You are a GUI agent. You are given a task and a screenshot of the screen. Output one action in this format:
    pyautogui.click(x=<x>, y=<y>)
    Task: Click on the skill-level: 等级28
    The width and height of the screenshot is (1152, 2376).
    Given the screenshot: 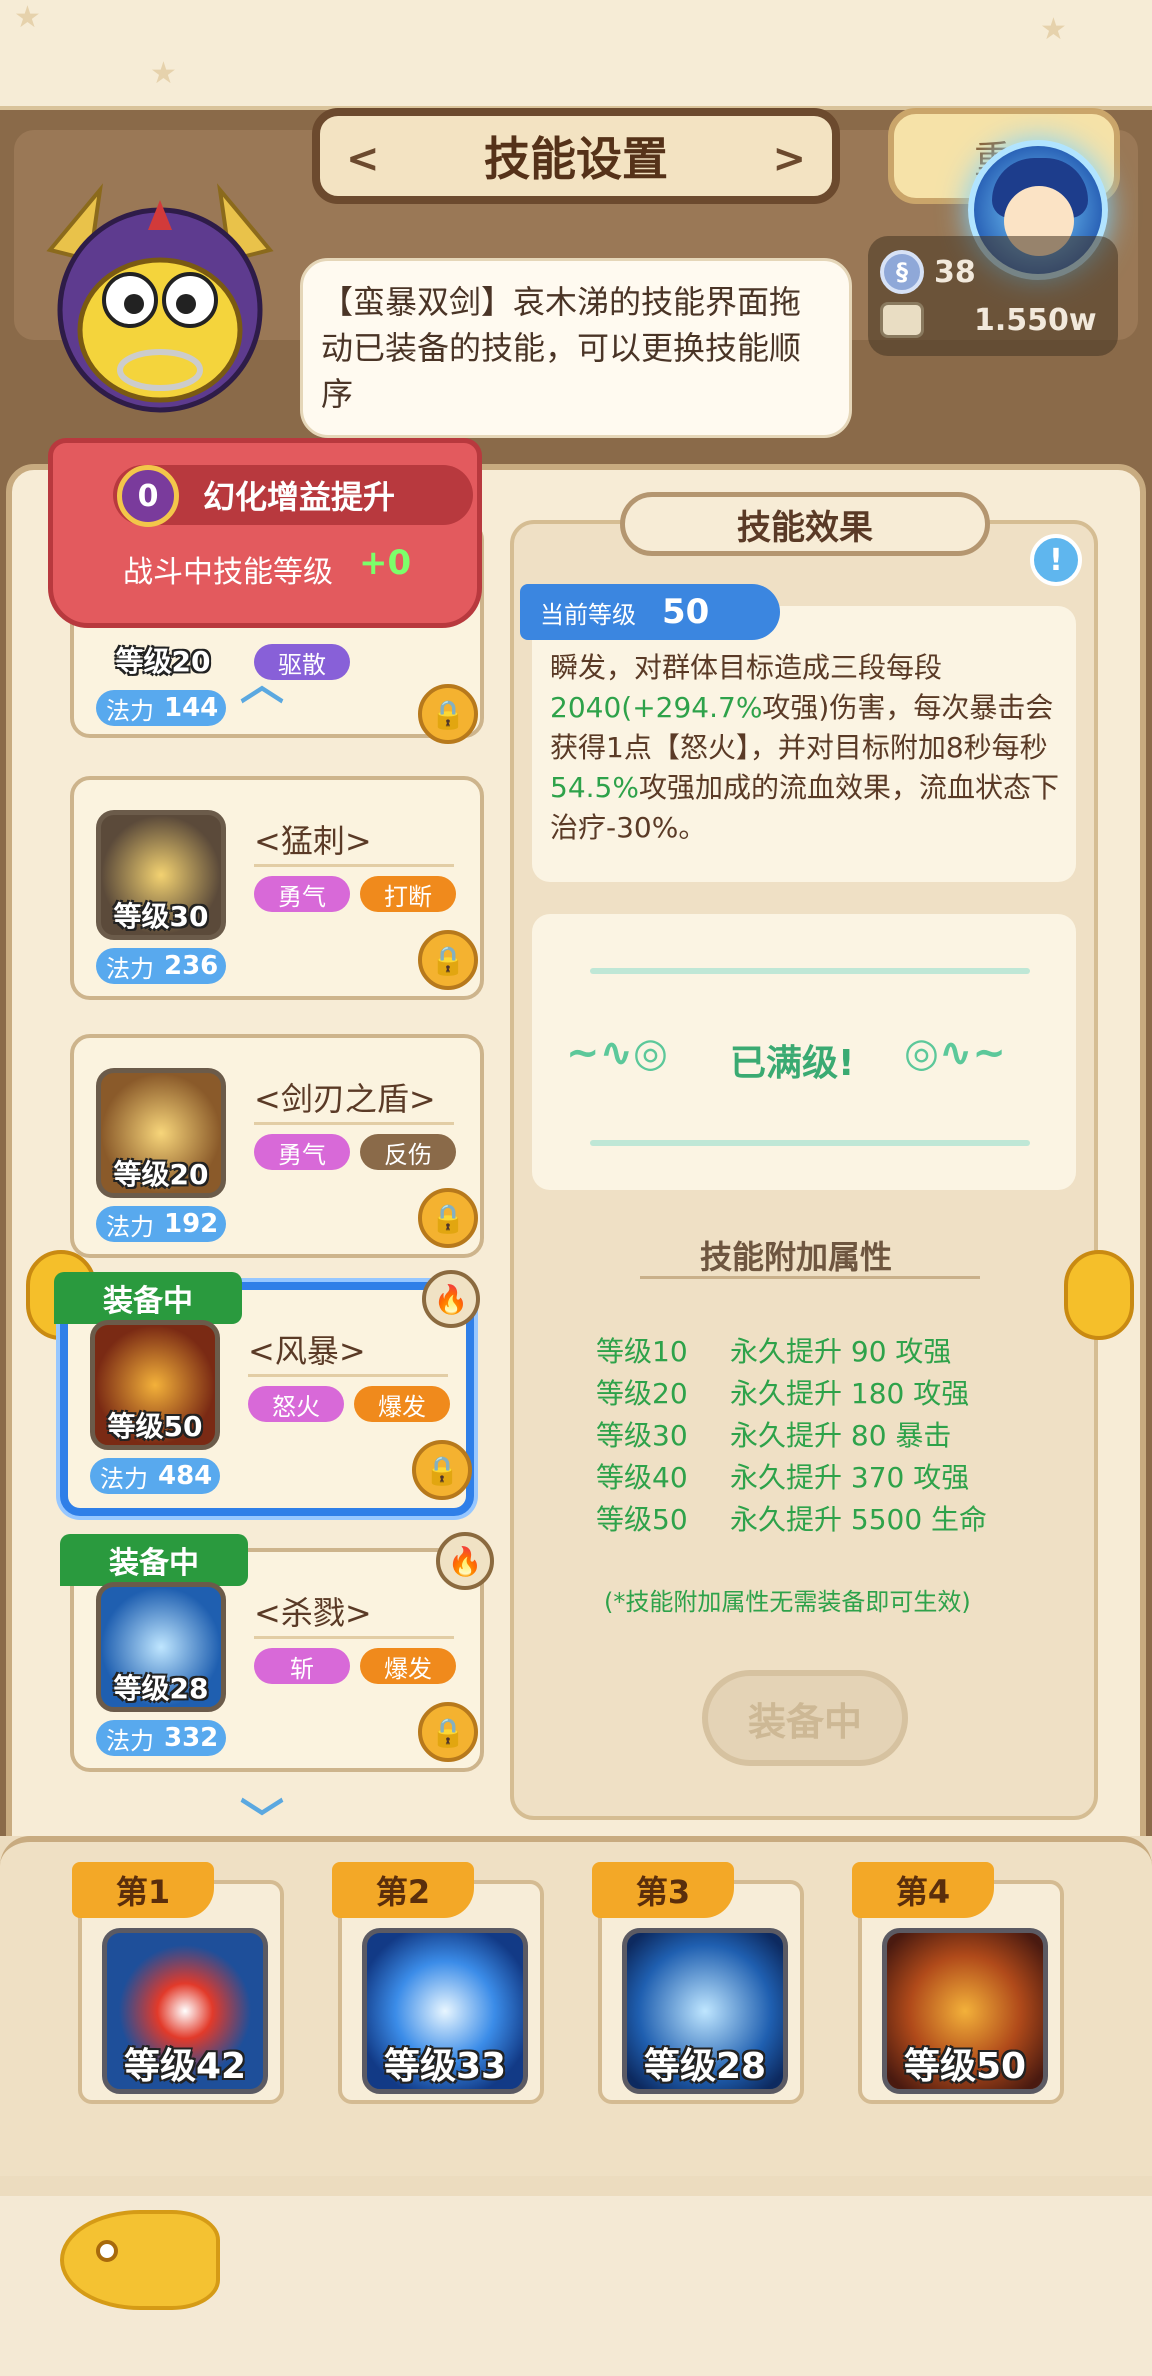 What is the action you would take?
    pyautogui.click(x=161, y=1688)
    